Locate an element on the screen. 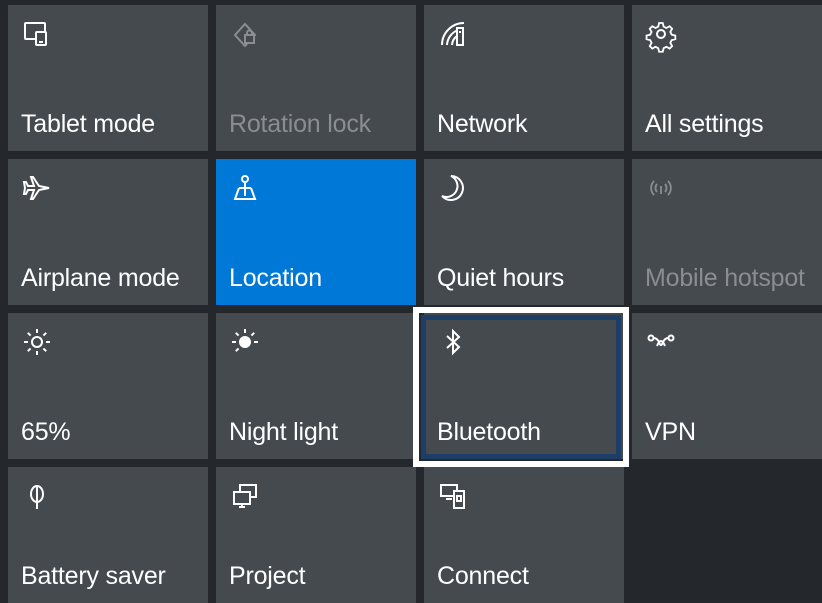 The height and width of the screenshot is (603, 822). project-tile: Project is located at coordinates (316, 535).